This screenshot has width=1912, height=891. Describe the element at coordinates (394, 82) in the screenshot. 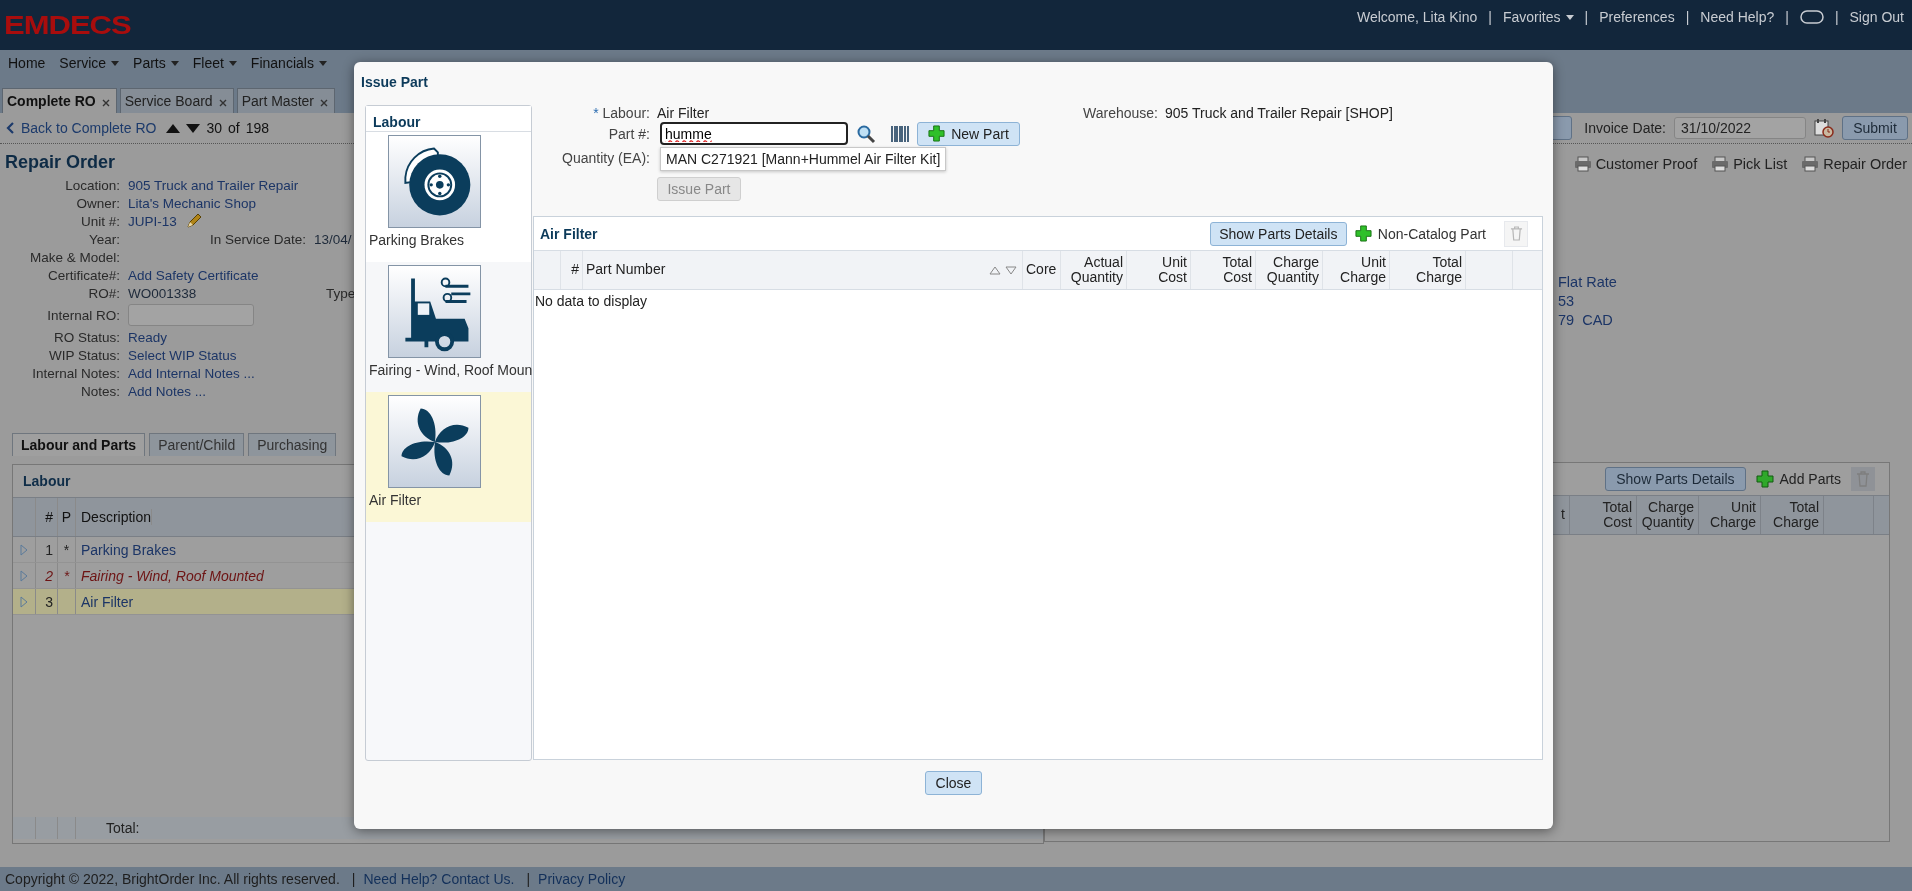

I see `dialog-title: Issue Part` at that location.